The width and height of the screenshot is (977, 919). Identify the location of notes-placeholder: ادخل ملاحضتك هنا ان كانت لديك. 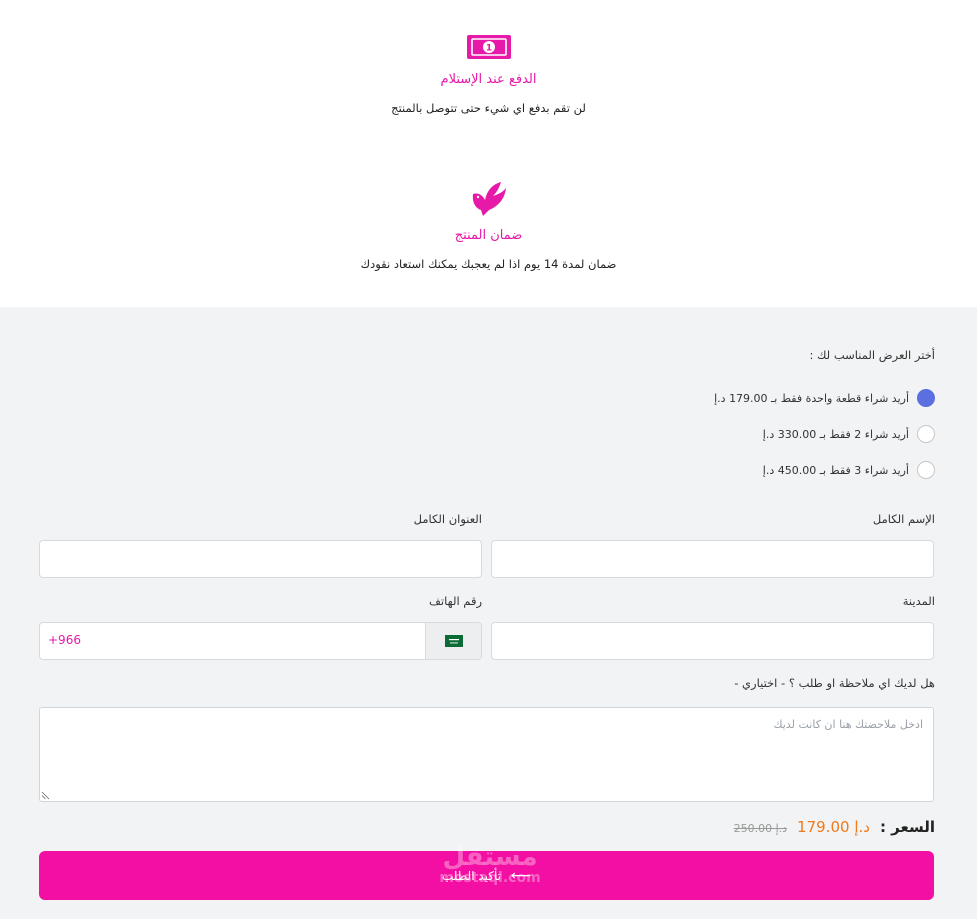
(848, 724).